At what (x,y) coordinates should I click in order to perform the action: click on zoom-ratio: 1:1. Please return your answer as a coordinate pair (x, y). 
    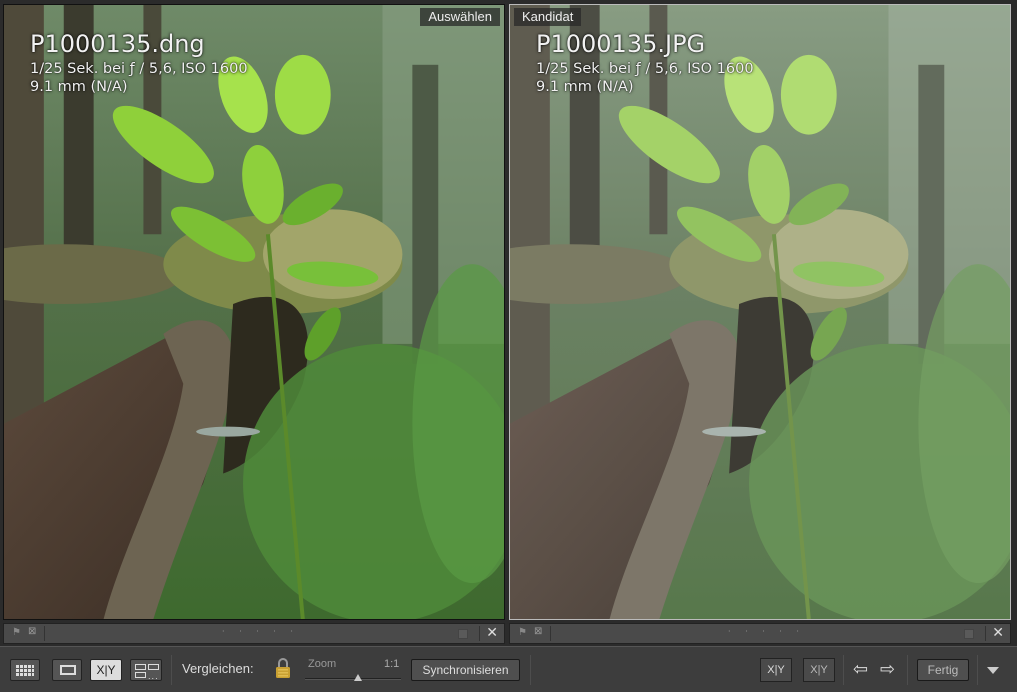
    Looking at the image, I should click on (392, 664).